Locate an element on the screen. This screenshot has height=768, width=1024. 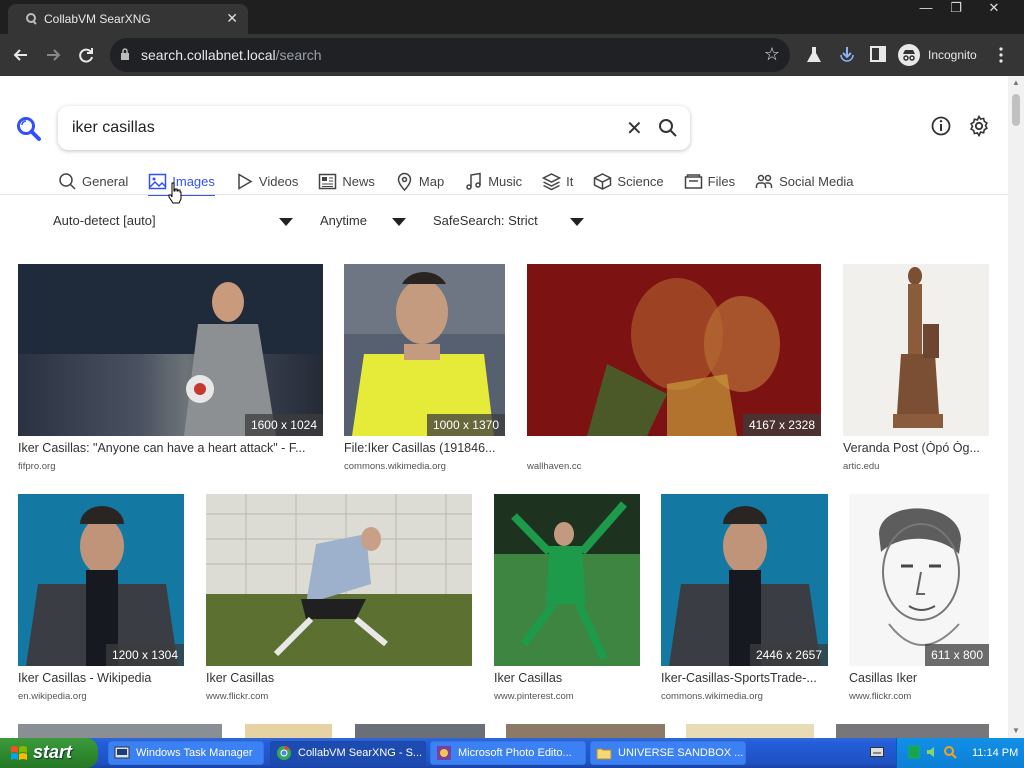
scroll-down-icon: ▼ is located at coordinates (1016, 730).